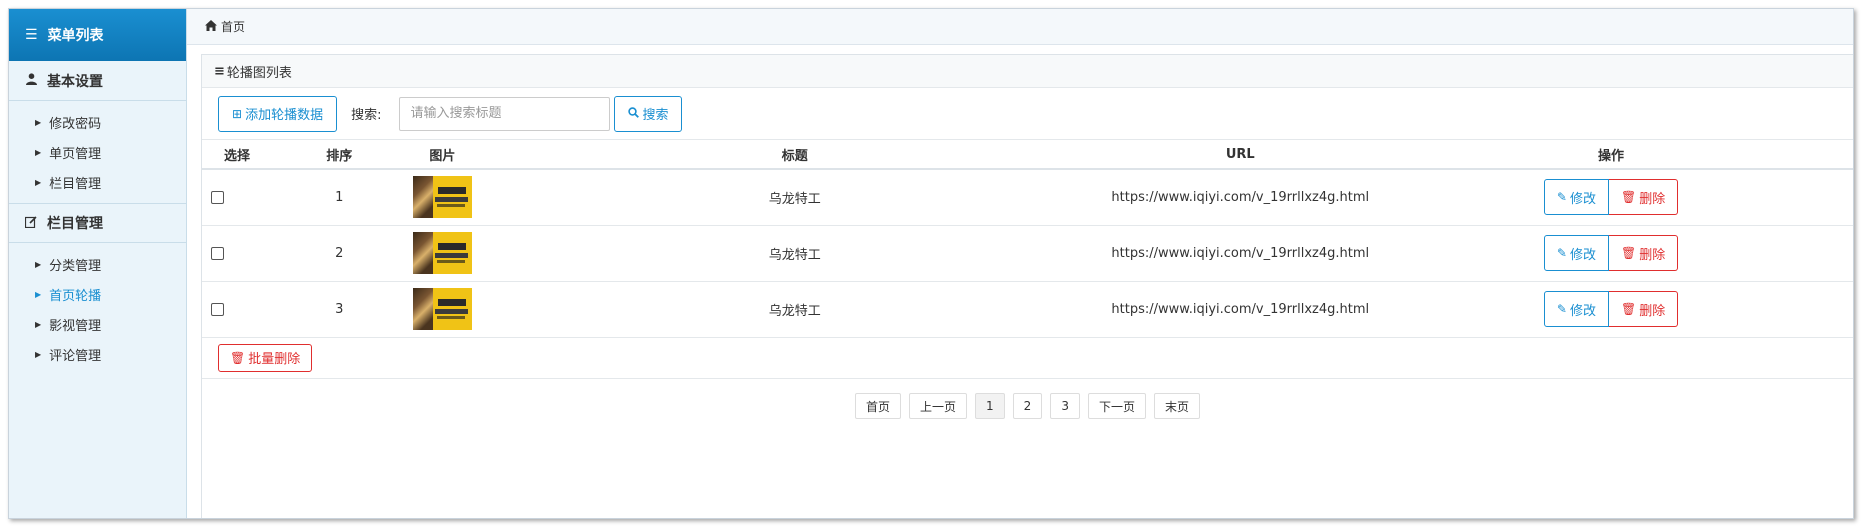 The height and width of the screenshot is (527, 1862). I want to click on add-carousel-button: ⊞ 添加轮播数据, so click(278, 113).